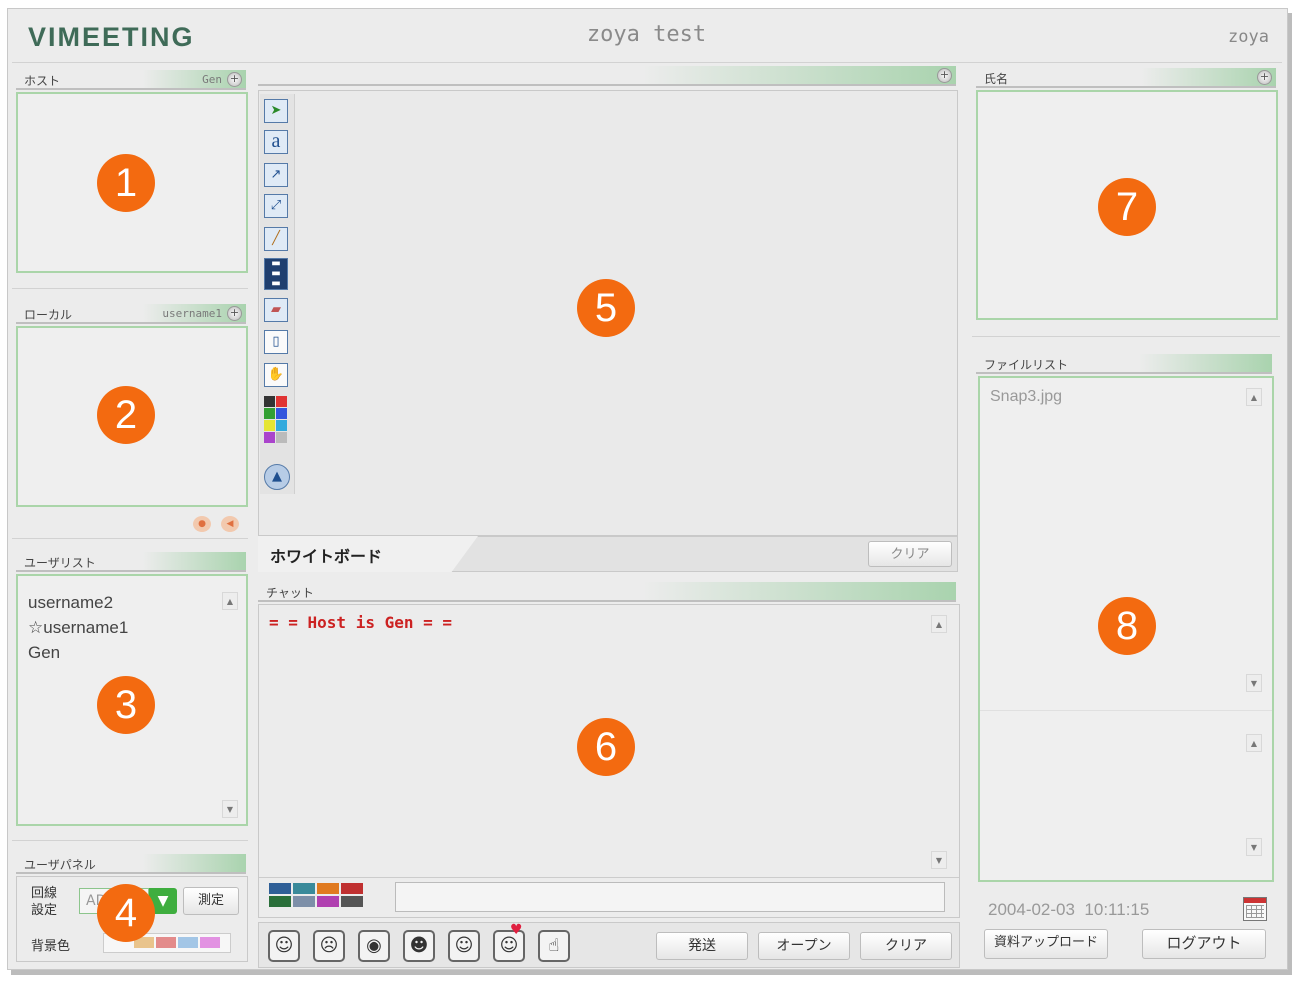 The image size is (1293, 981). Describe the element at coordinates (464, 946) in the screenshot. I see `tongue-face-icon: ☺` at that location.